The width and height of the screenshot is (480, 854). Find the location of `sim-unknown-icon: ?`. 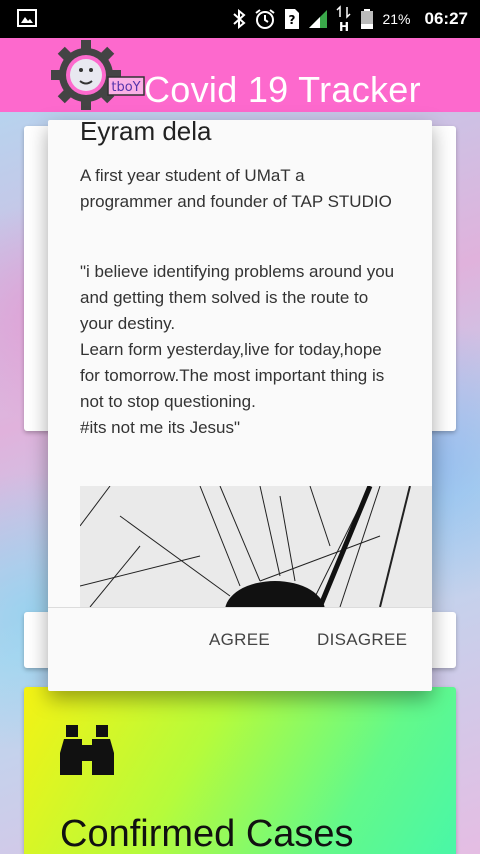

sim-unknown-icon: ? is located at coordinates (292, 19).